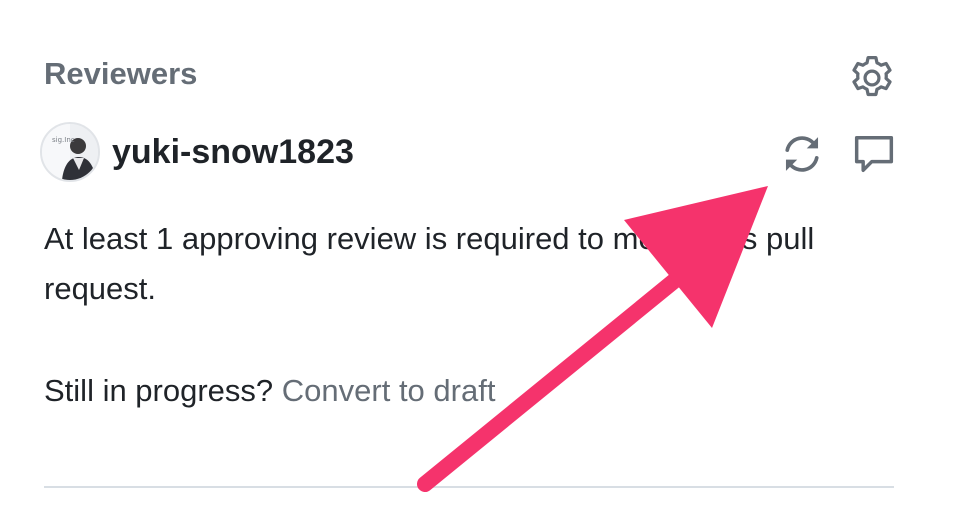  I want to click on gear-icon, so click(872, 78).